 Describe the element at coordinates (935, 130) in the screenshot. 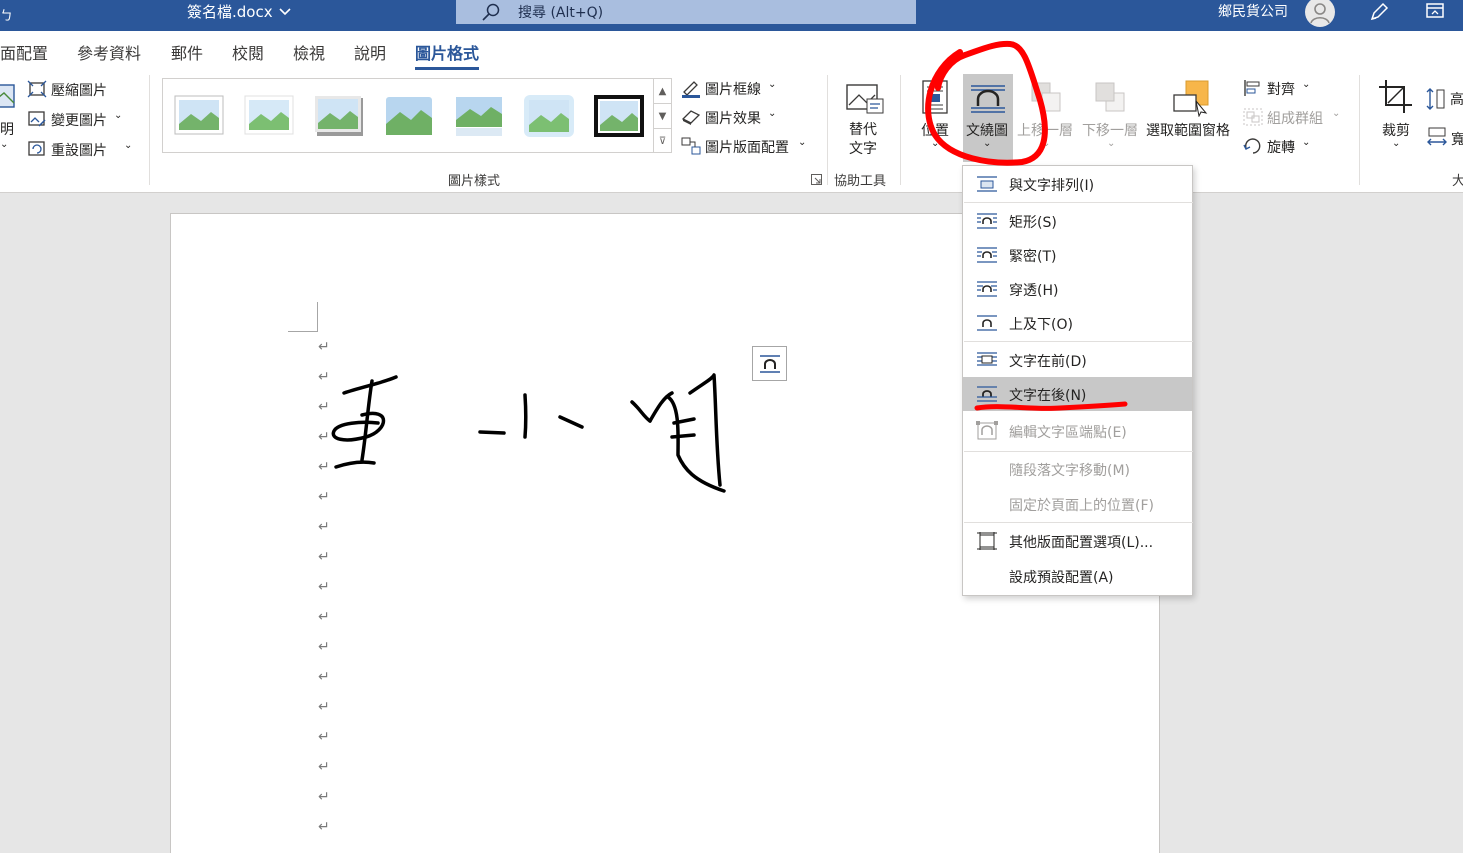

I see `position-button: 位置` at that location.